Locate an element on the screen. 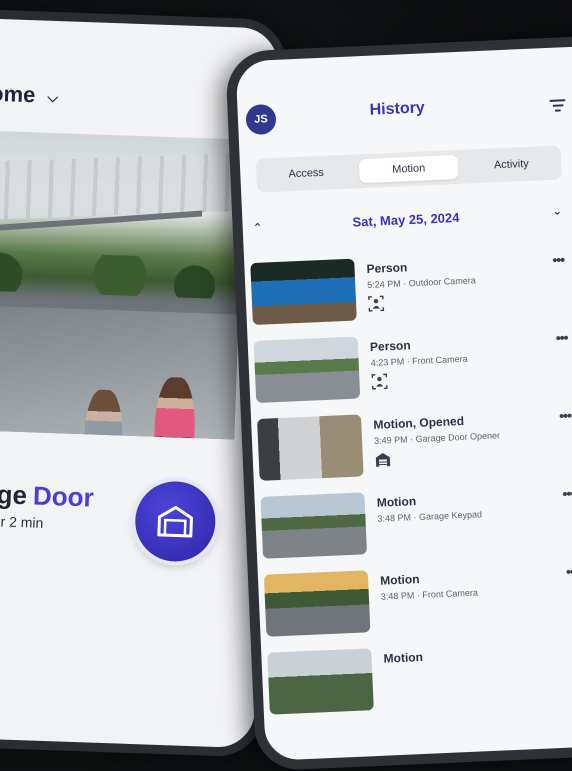  tab-access: Access is located at coordinates (306, 173).